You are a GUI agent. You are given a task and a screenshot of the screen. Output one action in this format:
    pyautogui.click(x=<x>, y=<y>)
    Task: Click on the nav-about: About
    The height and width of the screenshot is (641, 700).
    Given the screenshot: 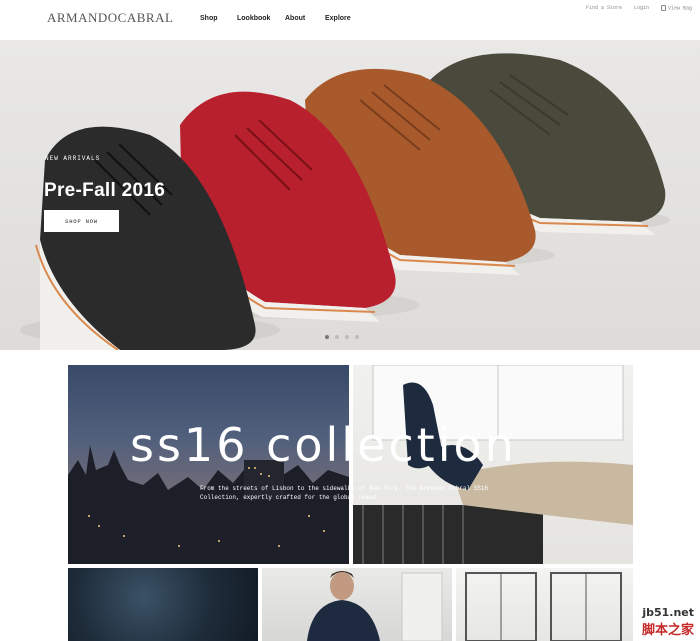 What is the action you would take?
    pyautogui.click(x=305, y=18)
    